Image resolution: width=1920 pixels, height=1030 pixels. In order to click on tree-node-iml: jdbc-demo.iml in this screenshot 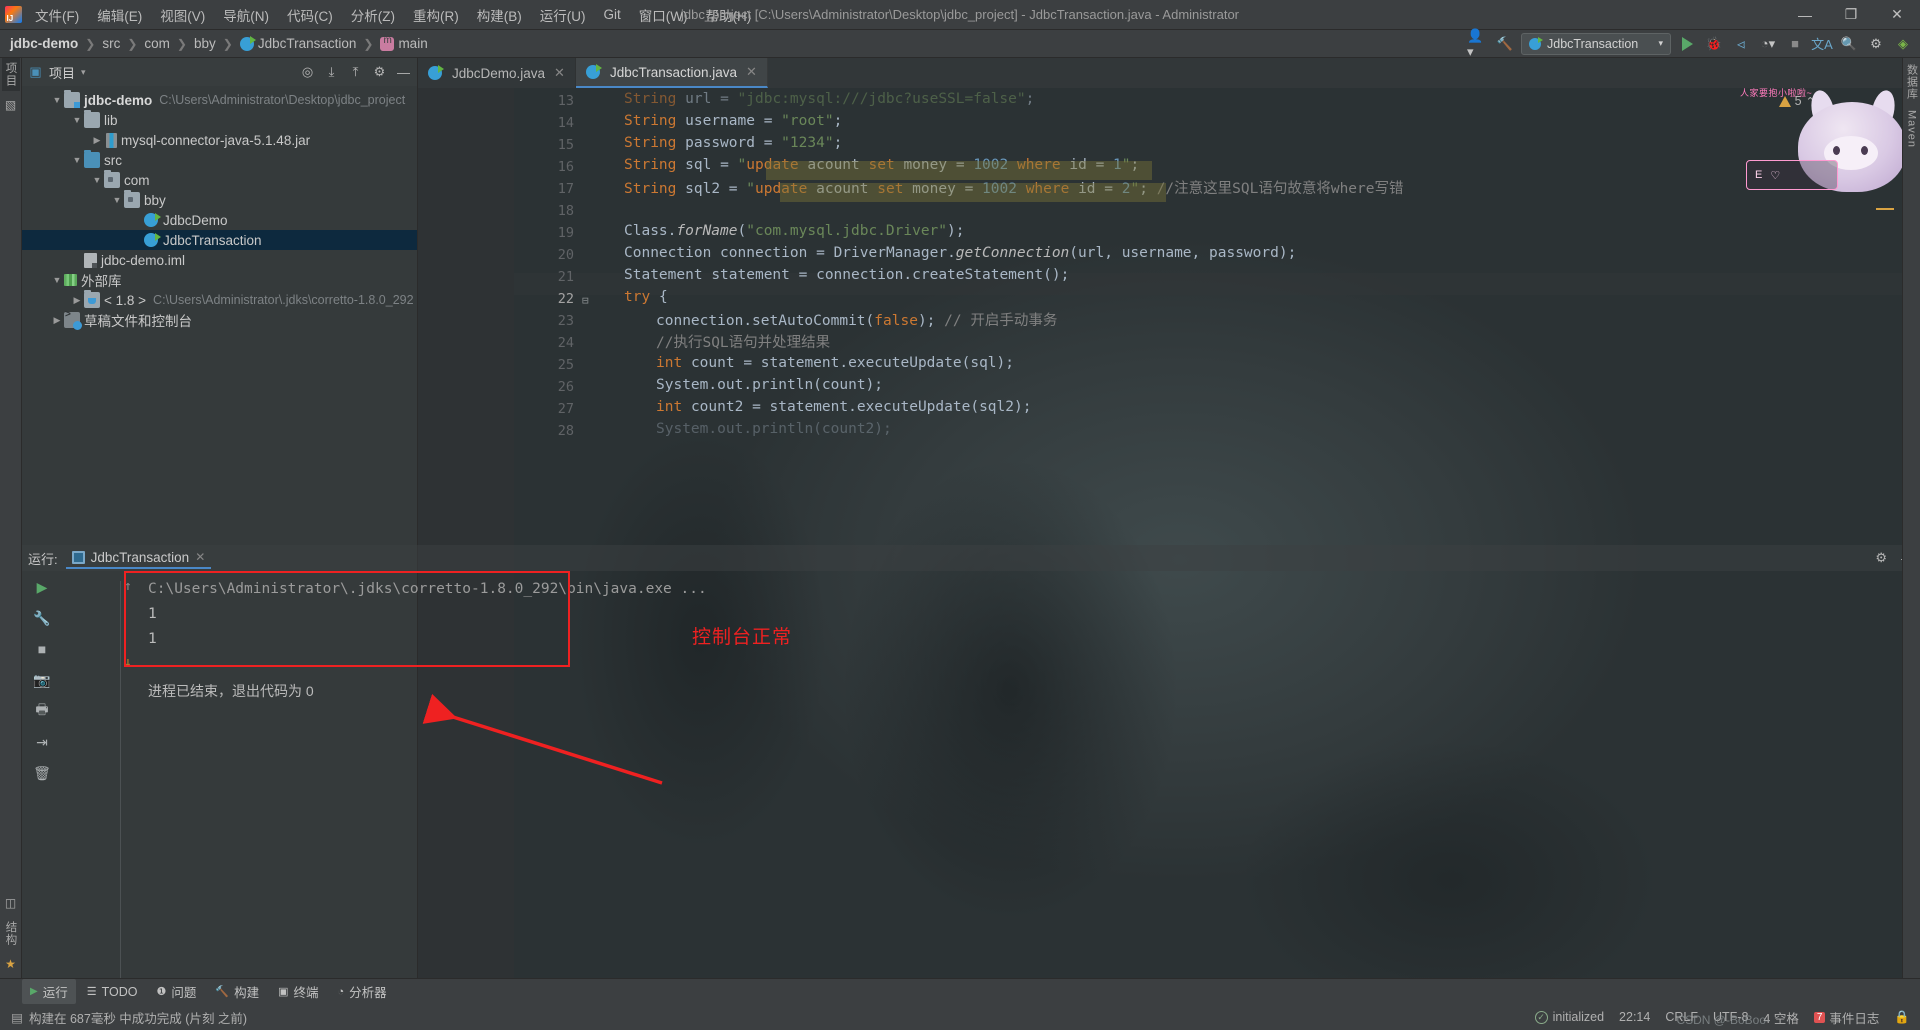, I will do `click(219, 260)`.